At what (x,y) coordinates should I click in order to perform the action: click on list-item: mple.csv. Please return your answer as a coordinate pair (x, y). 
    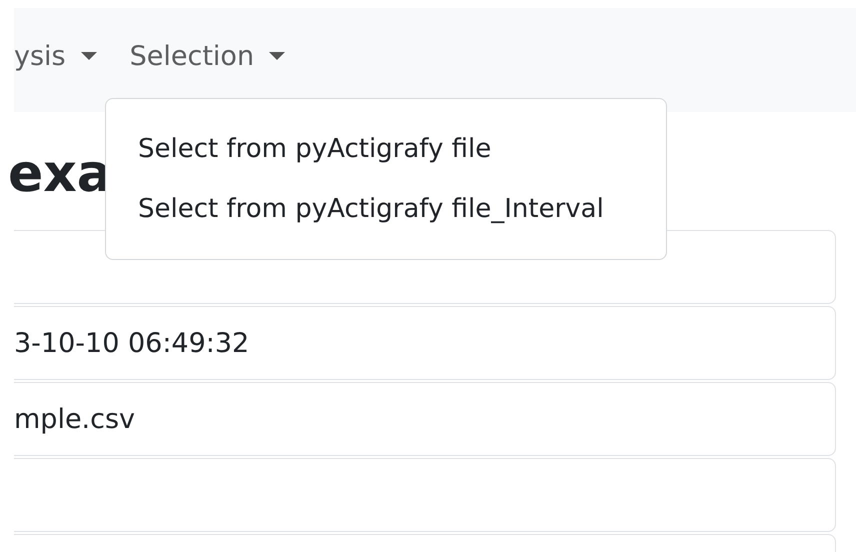
    Looking at the image, I should click on (425, 419).